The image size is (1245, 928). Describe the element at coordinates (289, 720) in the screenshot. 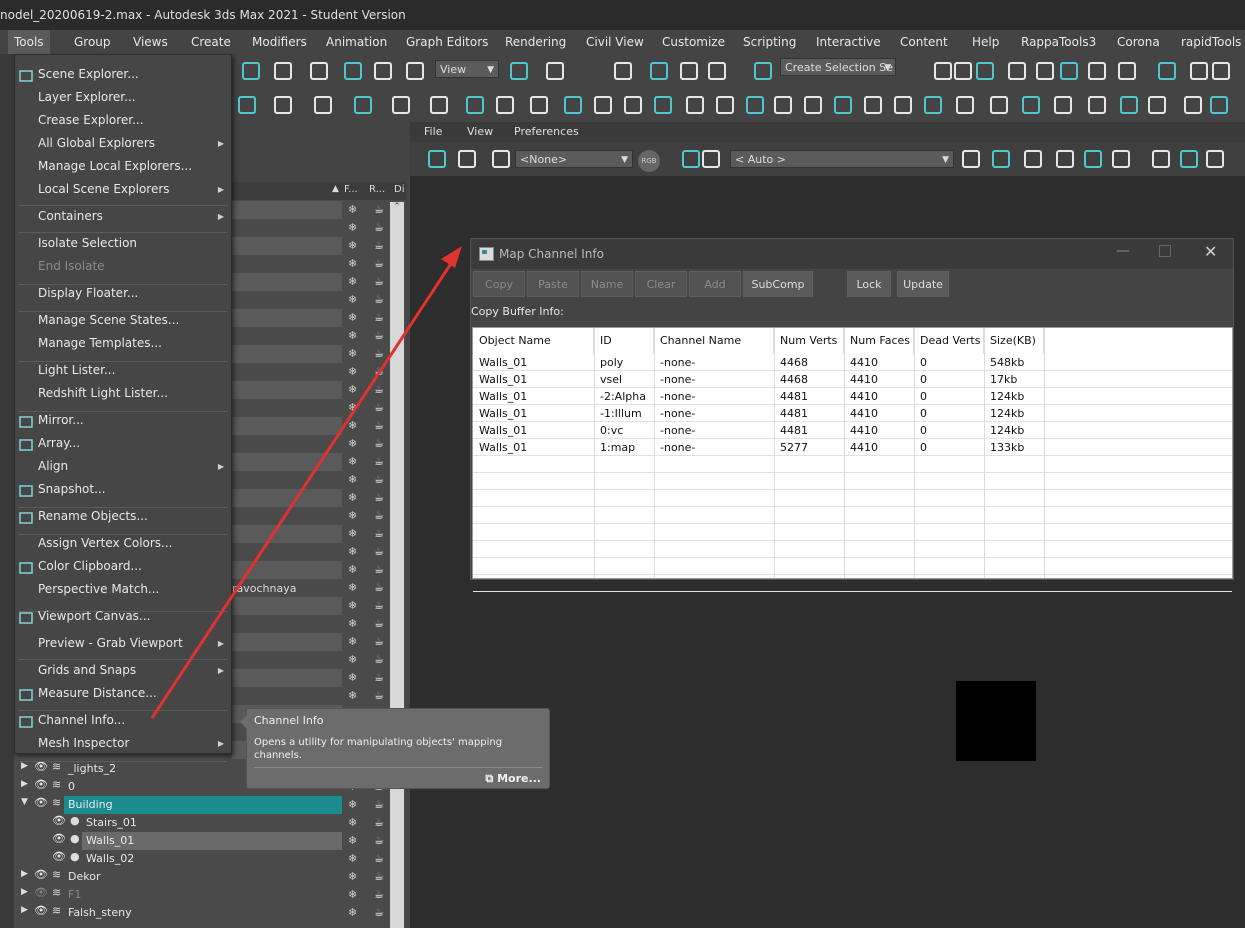

I see `tooltip-title: Channel Info` at that location.